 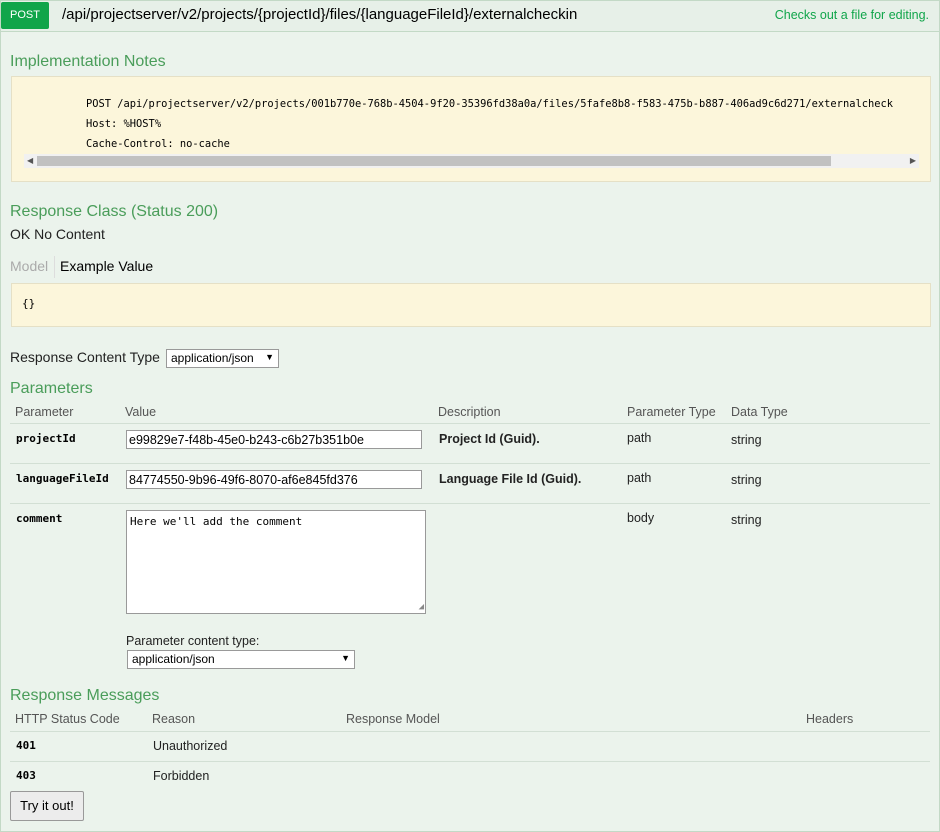 What do you see at coordinates (124, 124) in the screenshot?
I see `code-line: Host: %HOST%` at bounding box center [124, 124].